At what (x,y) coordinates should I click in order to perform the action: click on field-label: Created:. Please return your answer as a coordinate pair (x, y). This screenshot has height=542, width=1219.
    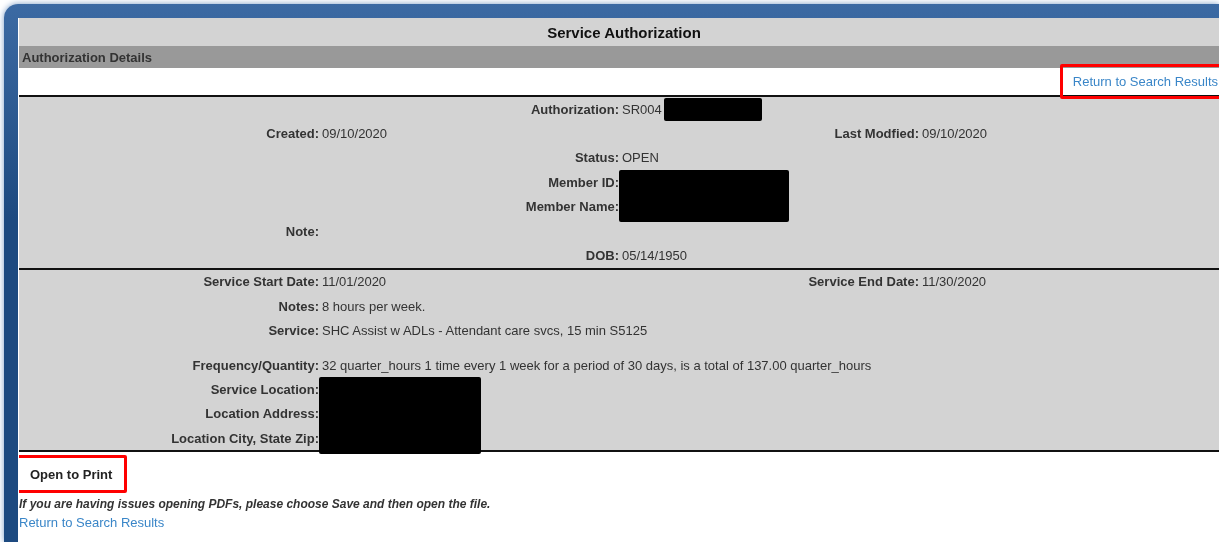
    Looking at the image, I should click on (292, 134).